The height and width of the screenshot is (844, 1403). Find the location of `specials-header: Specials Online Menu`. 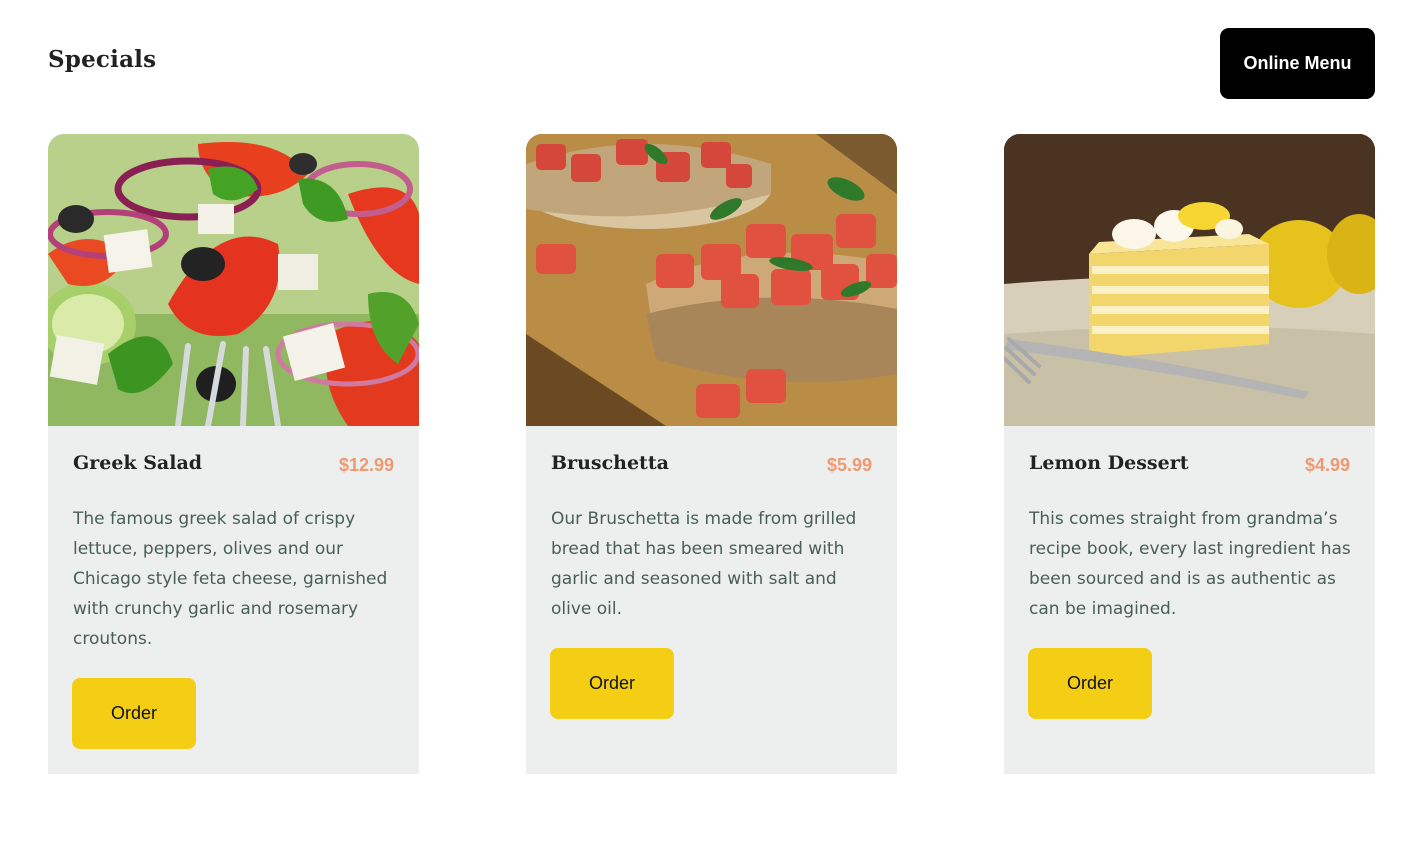

specials-header: Specials Online Menu is located at coordinates (711, 63).